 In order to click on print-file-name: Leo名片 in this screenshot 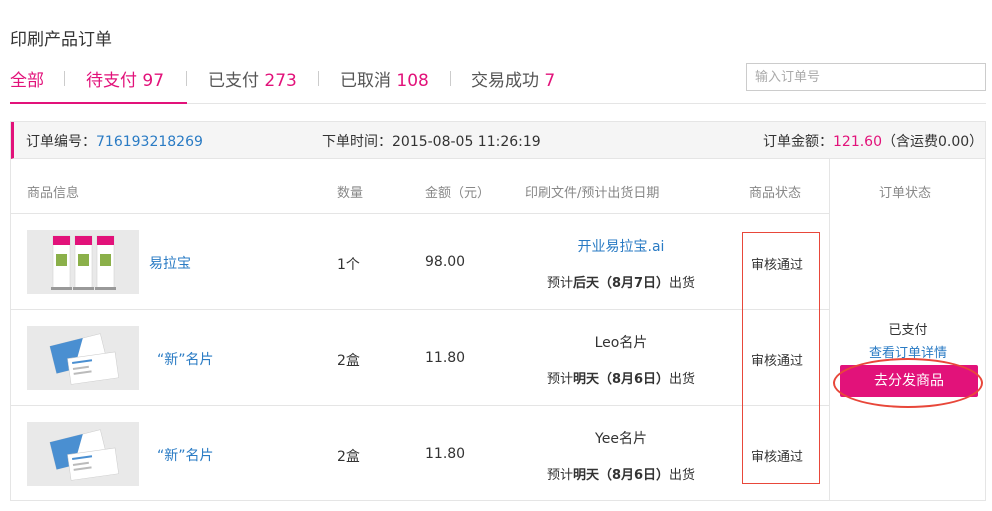, I will do `click(621, 343)`.